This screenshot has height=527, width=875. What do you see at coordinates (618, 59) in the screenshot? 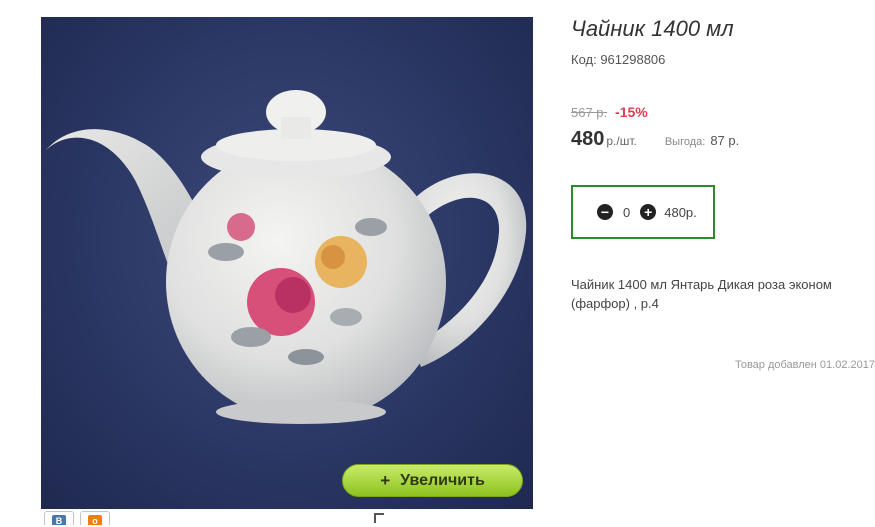
I see `product-code: Код: 961298806` at bounding box center [618, 59].